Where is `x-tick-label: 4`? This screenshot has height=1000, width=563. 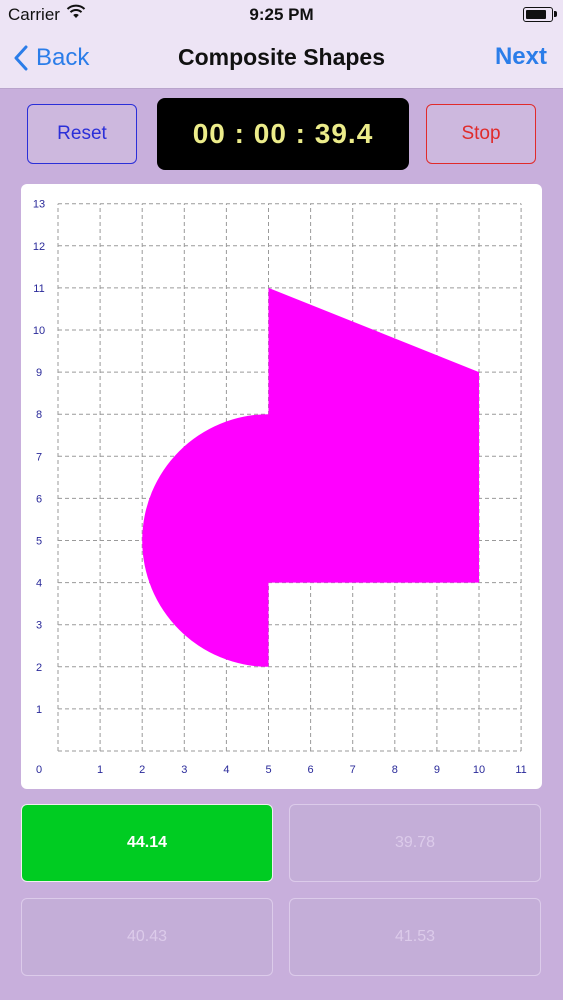 x-tick-label: 4 is located at coordinates (226, 770).